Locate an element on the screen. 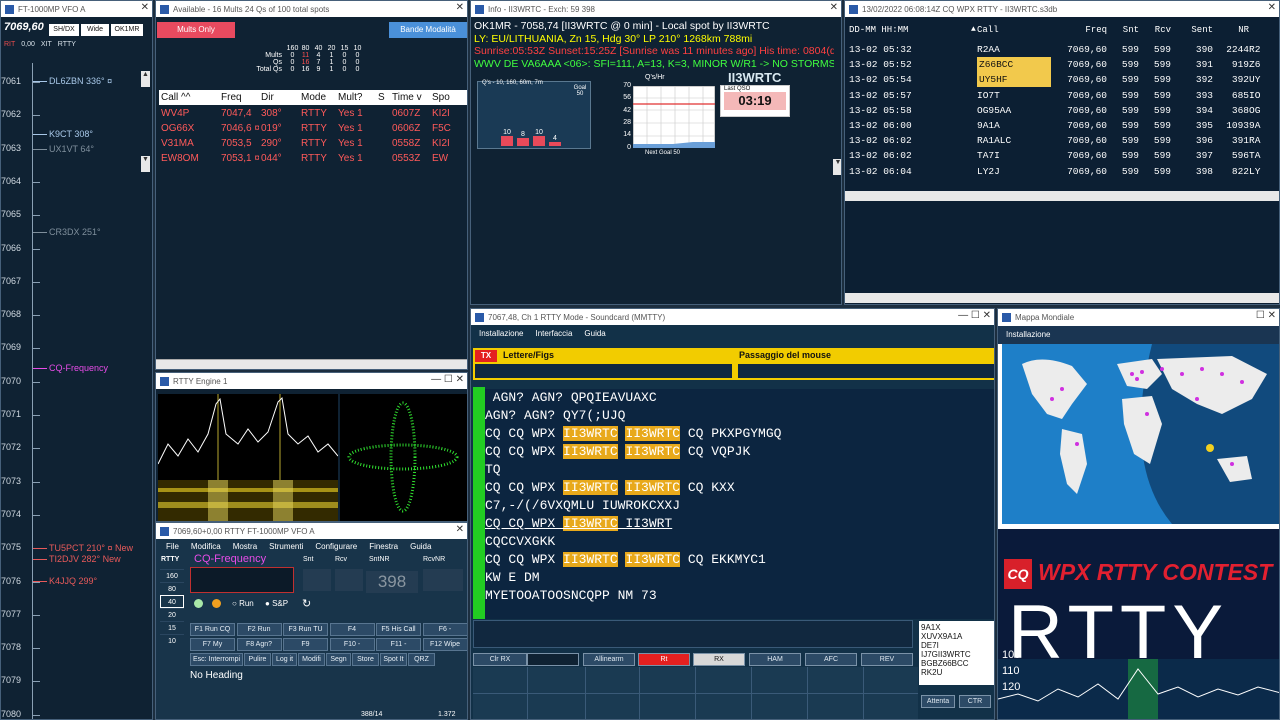  spot-row: WV4P 7047,4 308° RTTY Yes 1 0607Z KI2I is located at coordinates (313, 113).